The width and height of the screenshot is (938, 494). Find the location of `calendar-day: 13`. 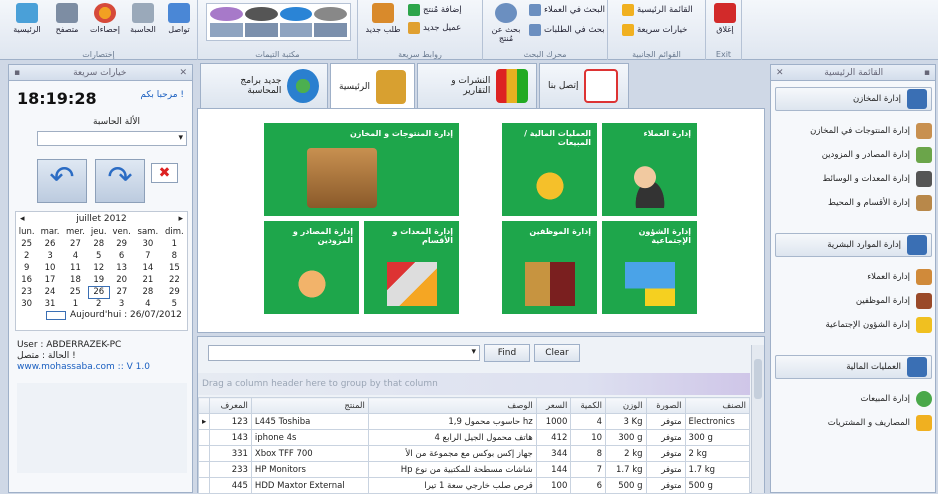

calendar-day: 13 is located at coordinates (121, 268).